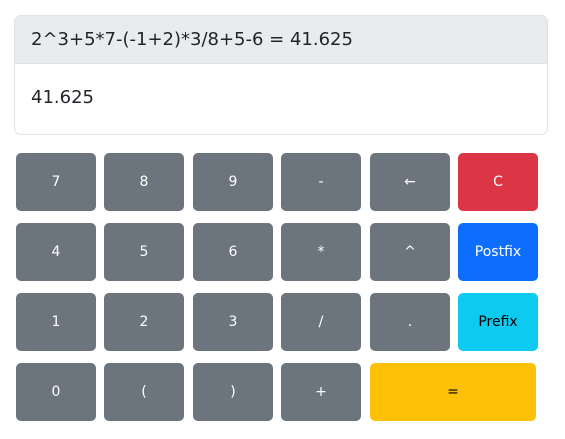 This screenshot has height=439, width=565. I want to click on equals-button: =, so click(453, 392).